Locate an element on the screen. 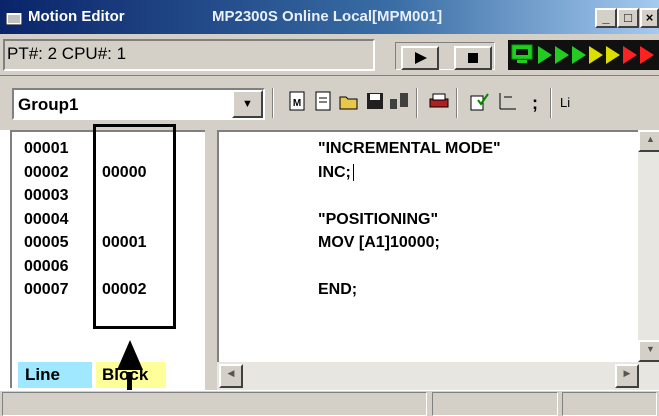 The image size is (659, 416). code-line: "POSITIONING" is located at coordinates (378, 219).